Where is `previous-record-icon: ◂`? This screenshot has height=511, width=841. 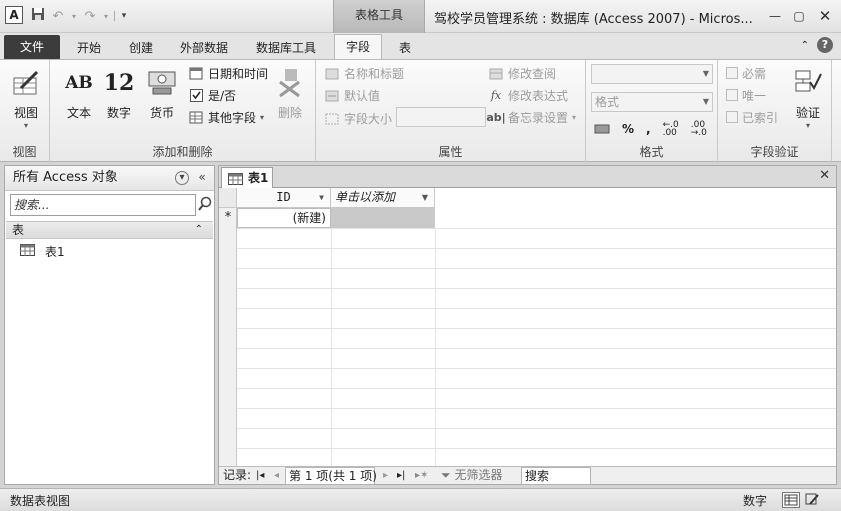
previous-record-icon: ◂ is located at coordinates (276, 476).